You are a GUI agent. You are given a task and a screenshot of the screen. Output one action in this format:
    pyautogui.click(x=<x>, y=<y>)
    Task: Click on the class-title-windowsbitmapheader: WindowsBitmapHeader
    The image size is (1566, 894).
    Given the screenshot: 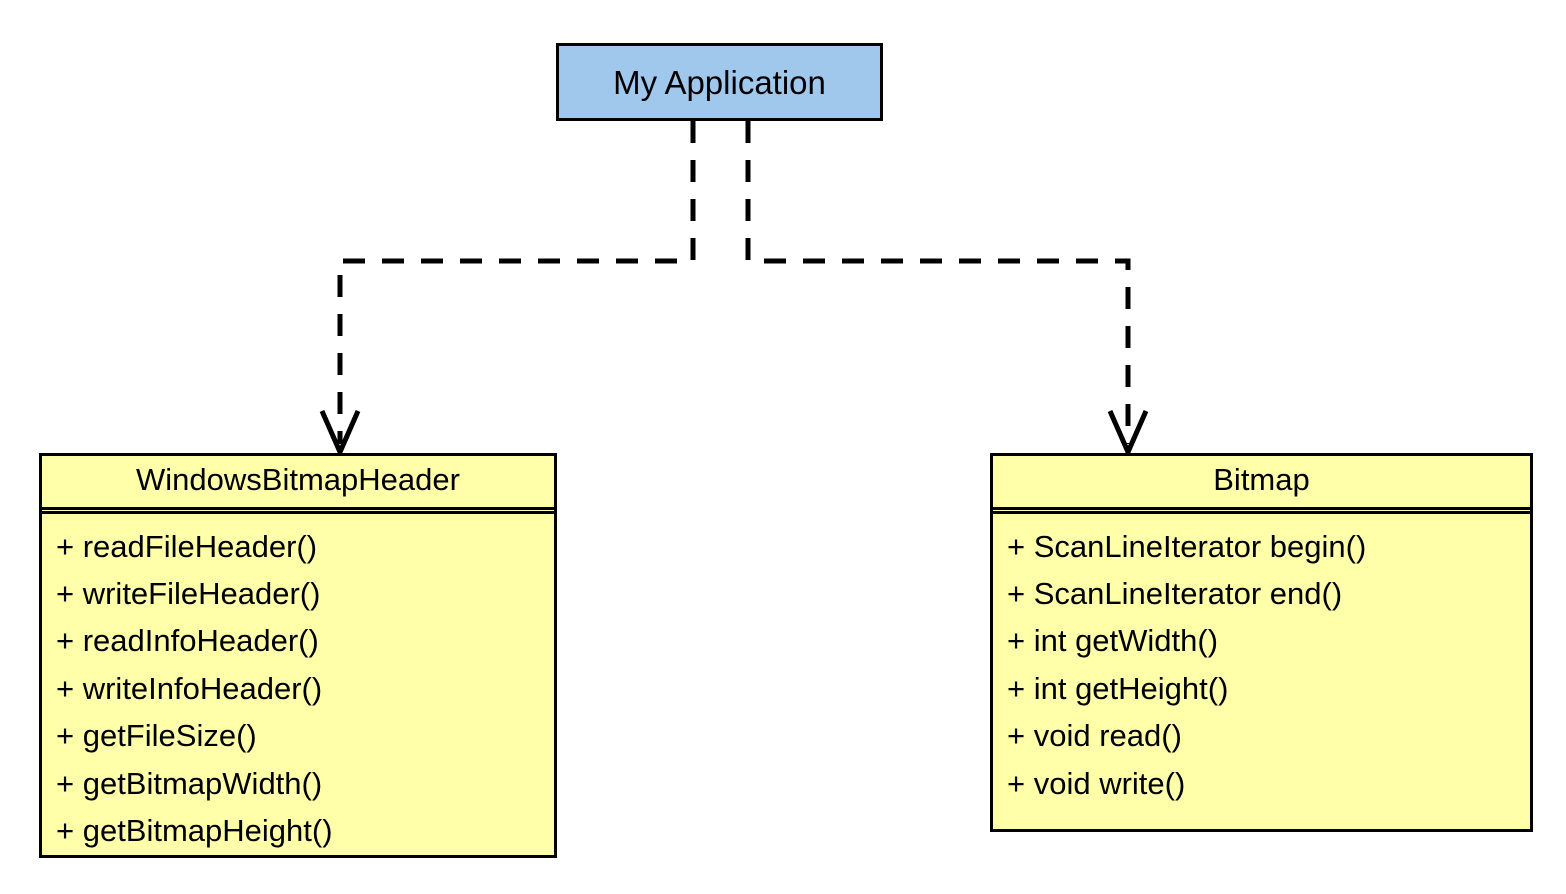 What is the action you would take?
    pyautogui.click(x=298, y=479)
    